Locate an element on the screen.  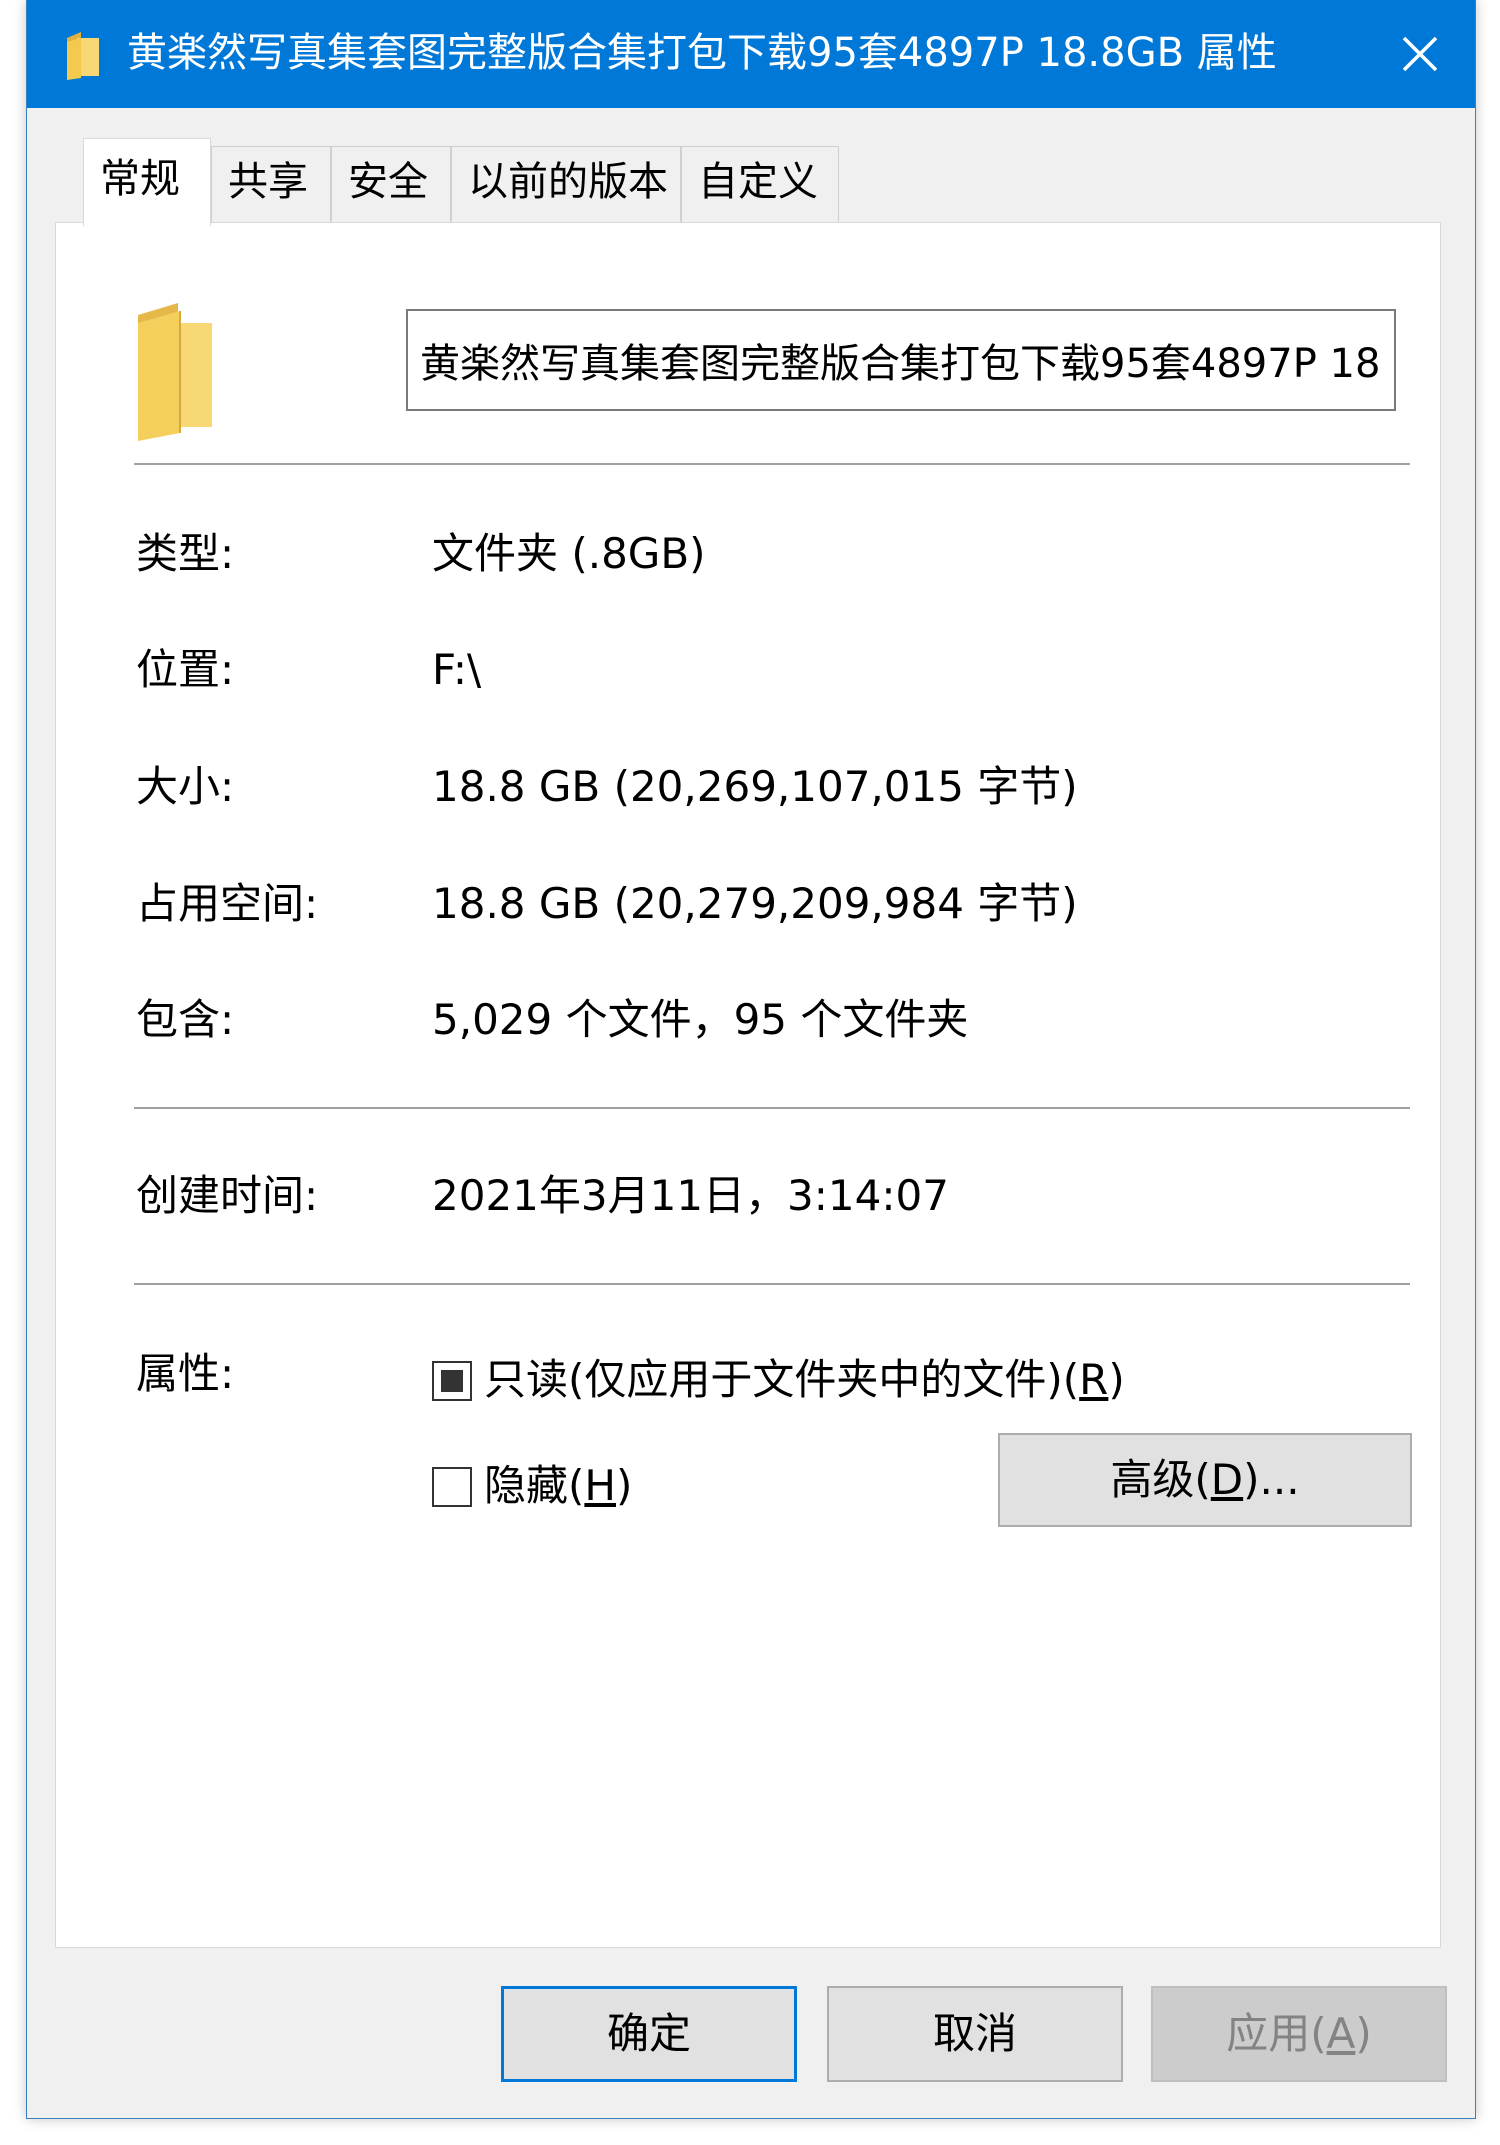
close-button is located at coordinates (1420, 54).